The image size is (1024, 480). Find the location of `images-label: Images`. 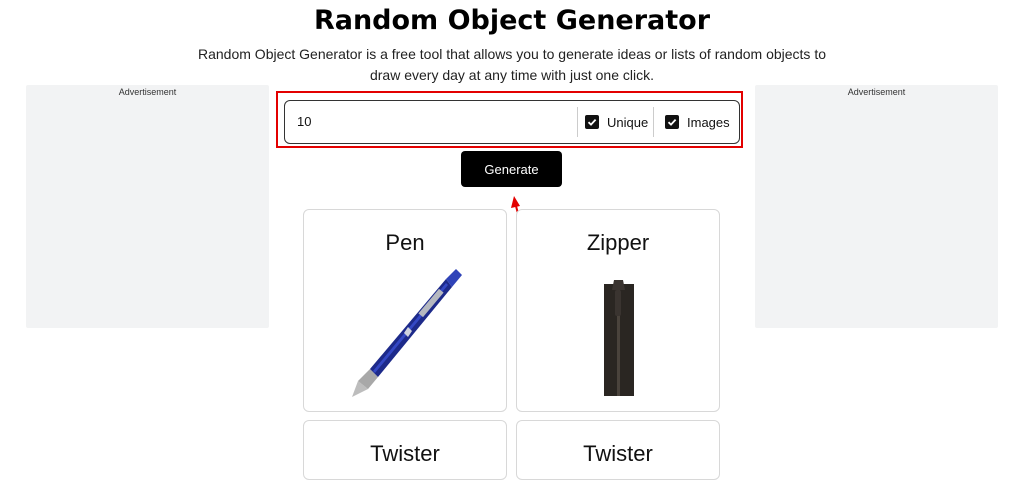

images-label: Images is located at coordinates (708, 122).